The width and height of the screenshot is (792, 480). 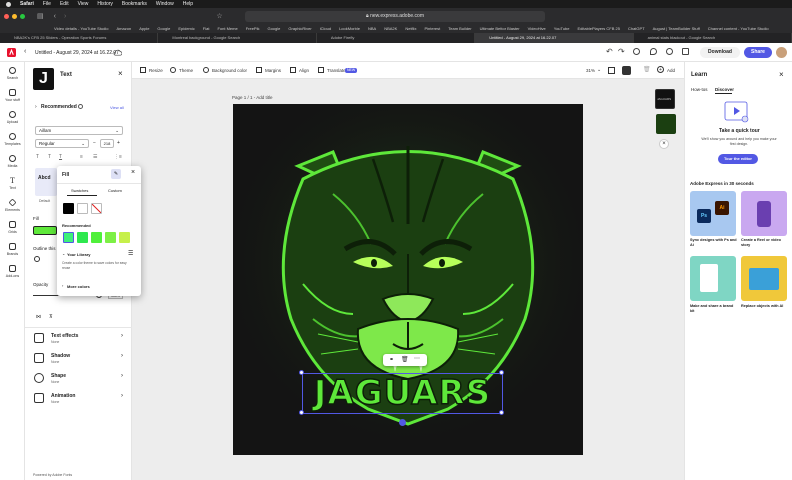 I want to click on text-underline-icon: T, so click(x=60, y=157).